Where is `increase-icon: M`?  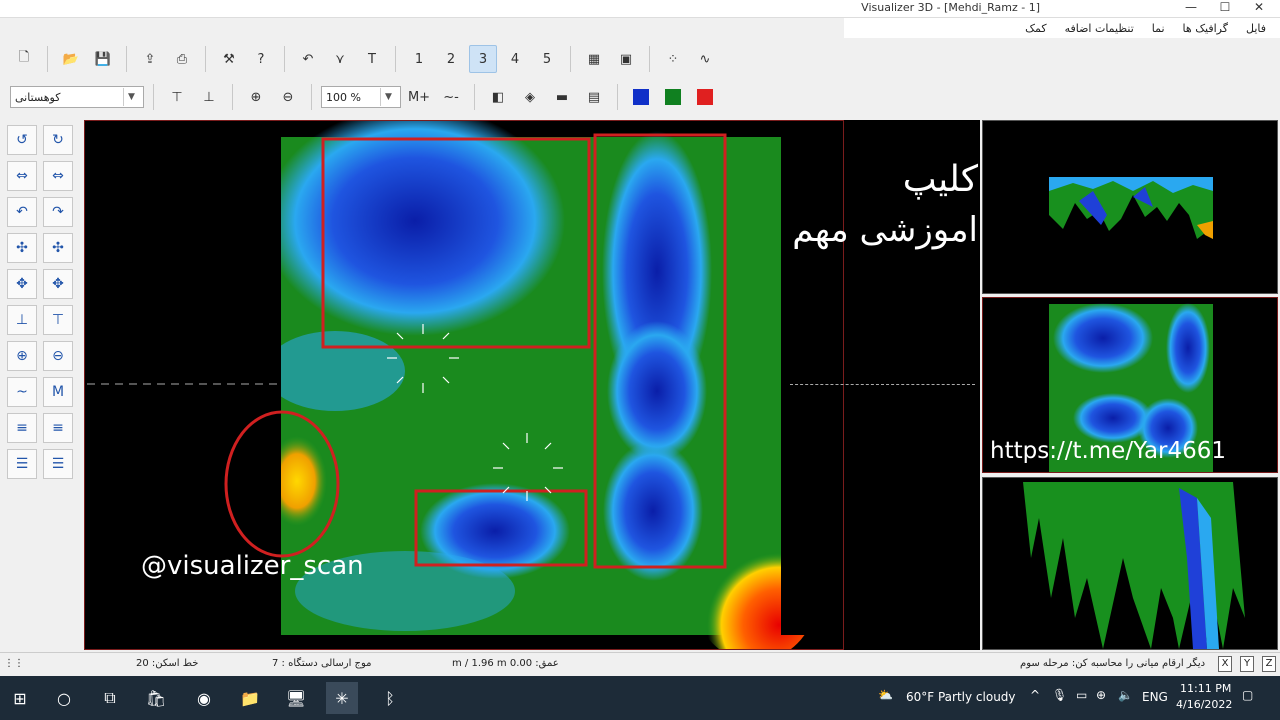
increase-icon: M is located at coordinates (58, 392).